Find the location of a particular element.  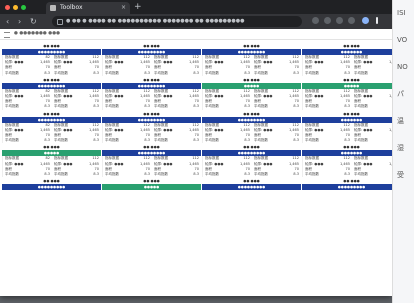

reload-icon: ↻ is located at coordinates (33, 21).